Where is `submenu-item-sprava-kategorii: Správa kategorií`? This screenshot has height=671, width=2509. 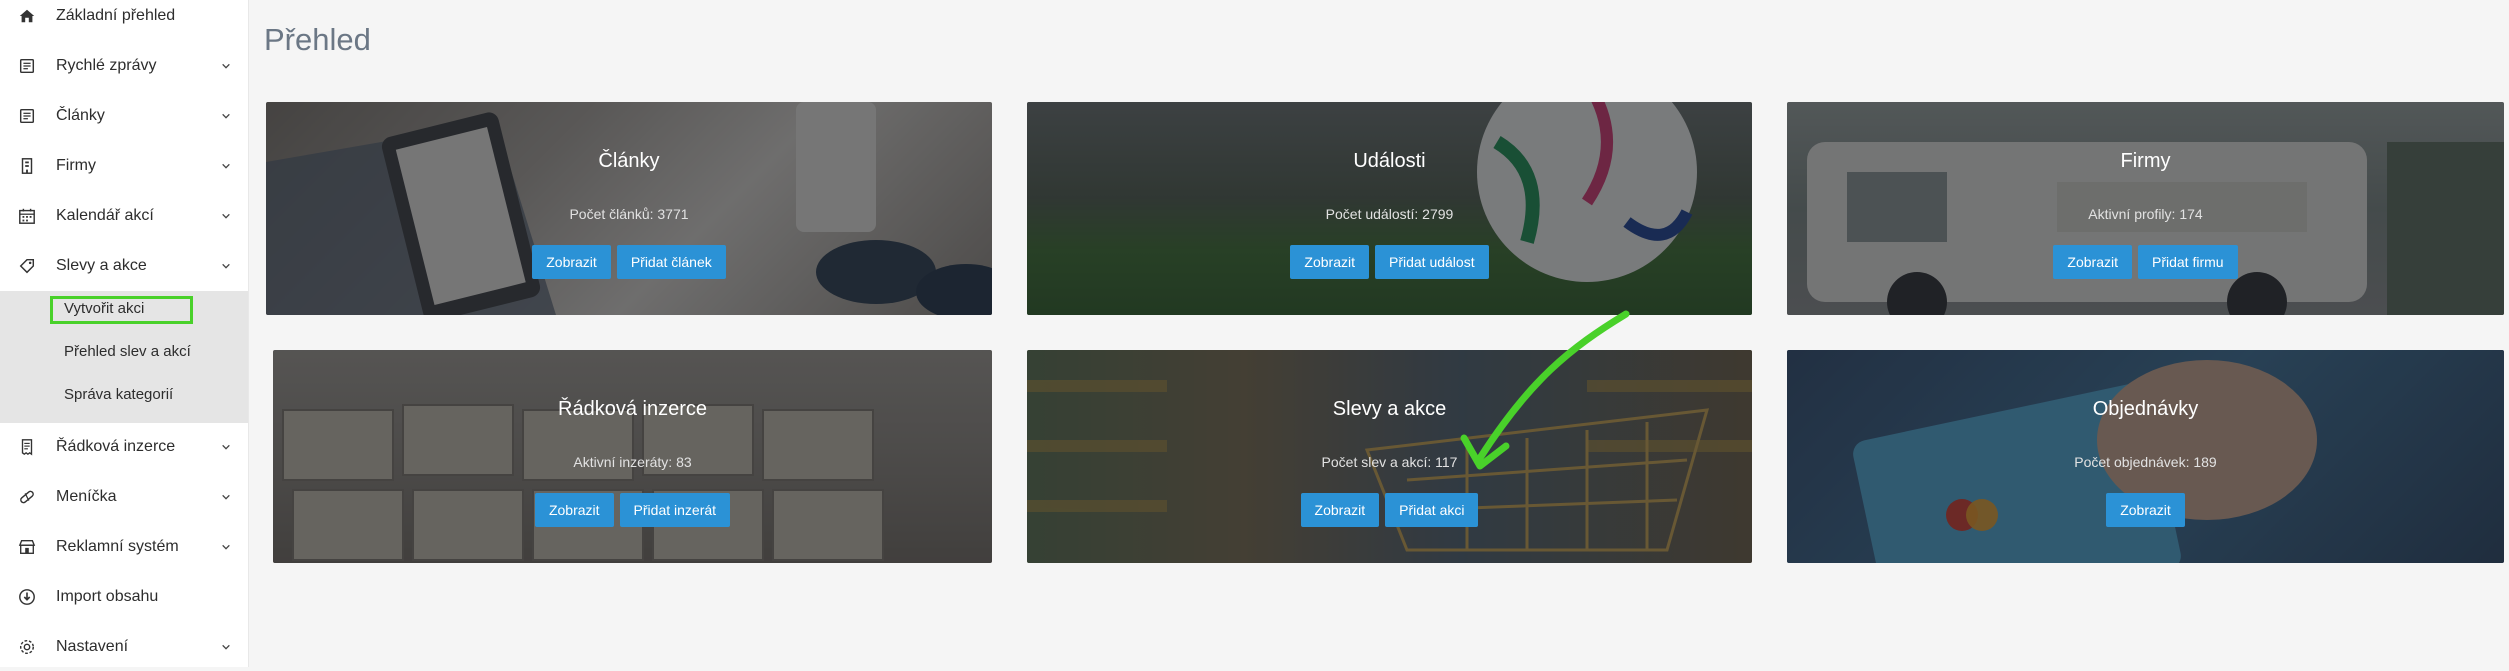
submenu-item-sprava-kategorii: Správa kategorií is located at coordinates (118, 394).